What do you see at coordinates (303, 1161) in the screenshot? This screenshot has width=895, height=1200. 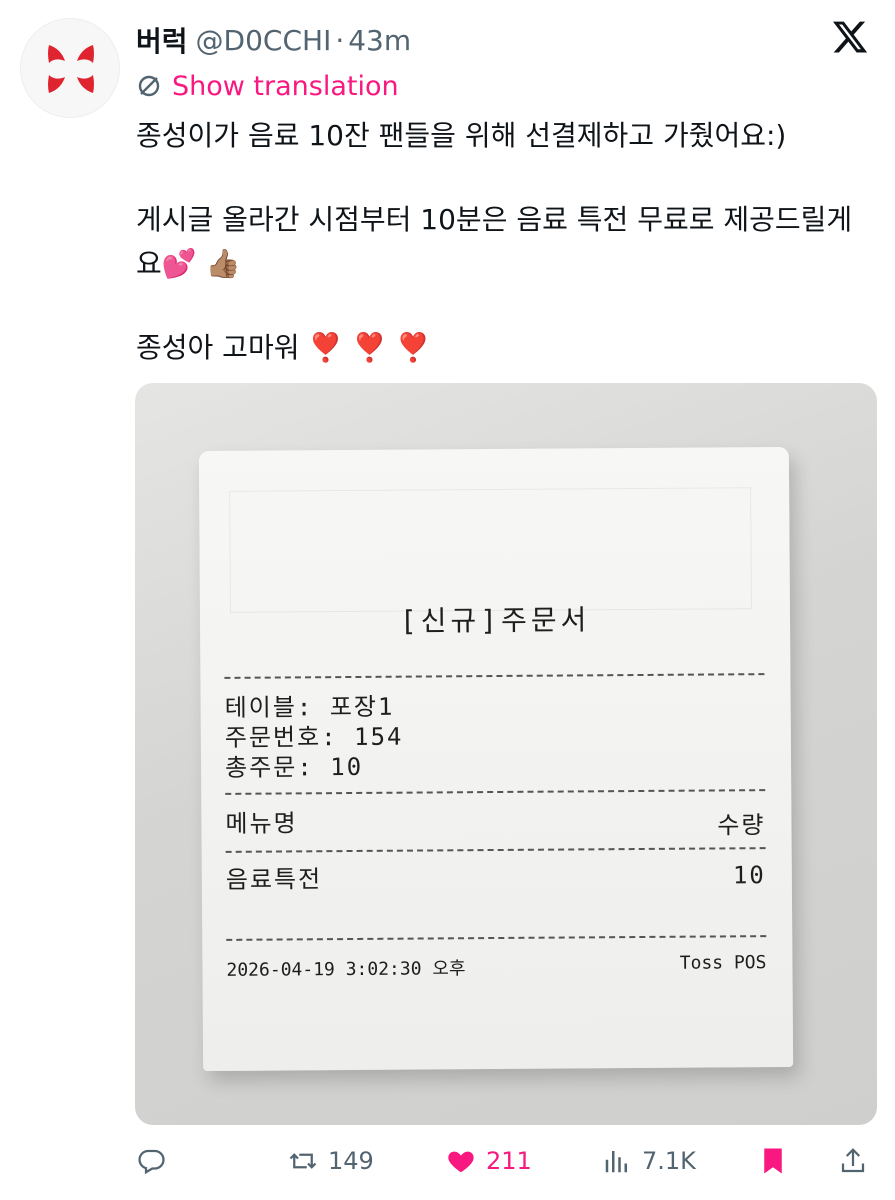 I see `retweet-icon` at bounding box center [303, 1161].